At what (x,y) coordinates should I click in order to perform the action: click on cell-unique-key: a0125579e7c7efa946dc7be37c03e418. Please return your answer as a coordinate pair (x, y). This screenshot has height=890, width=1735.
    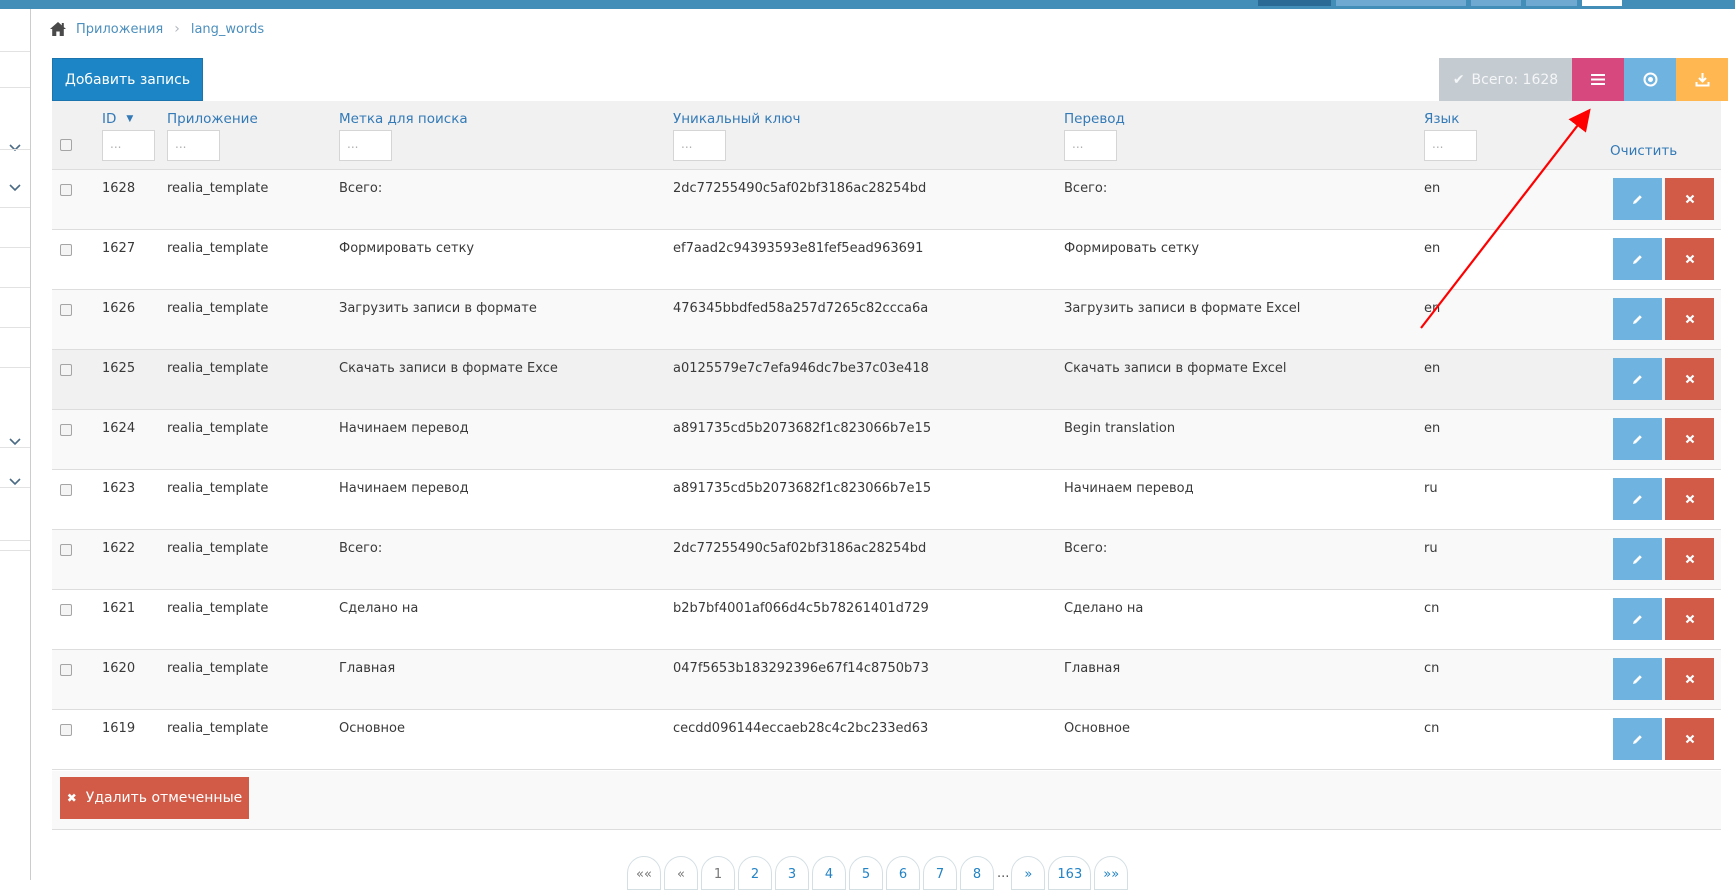
    Looking at the image, I should click on (801, 368).